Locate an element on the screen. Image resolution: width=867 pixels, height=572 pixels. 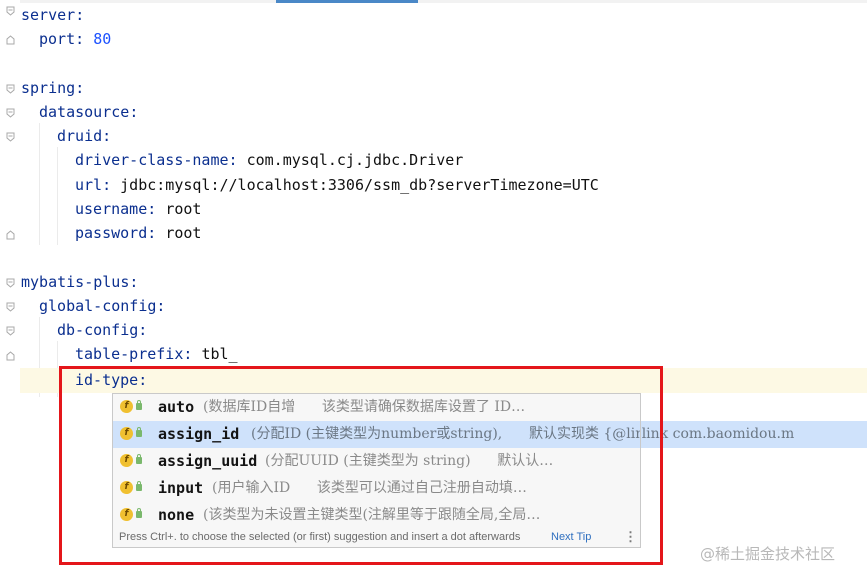
yaml-key: server is located at coordinates (48, 15).